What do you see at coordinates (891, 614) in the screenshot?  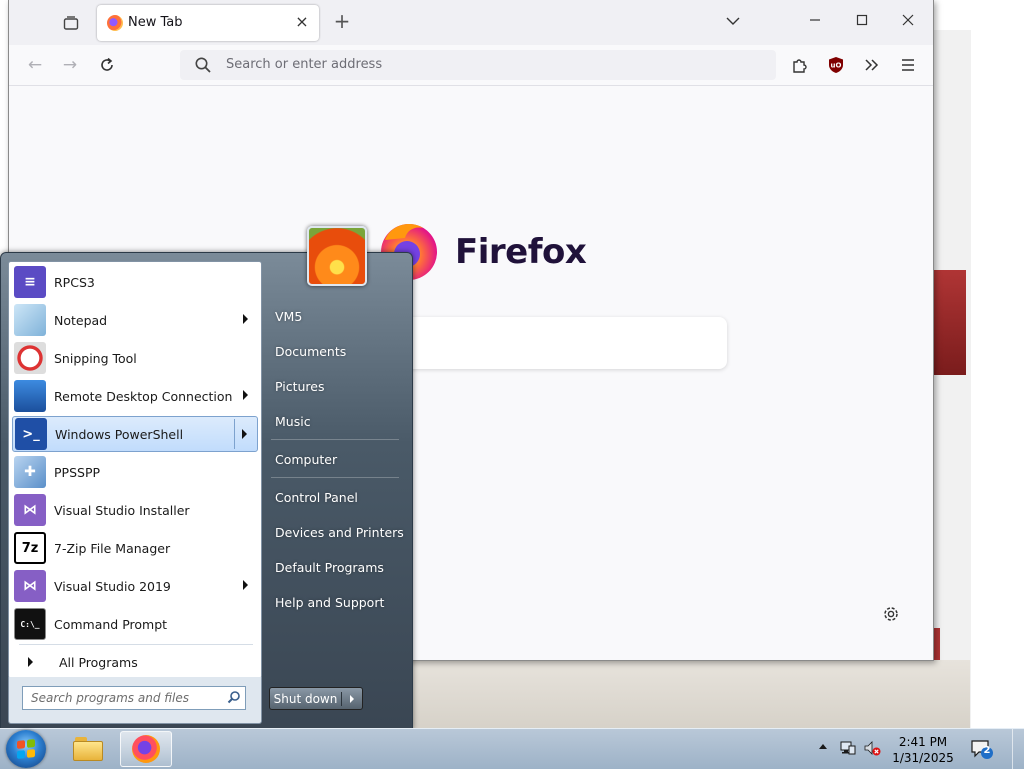 I see `gear-icon` at bounding box center [891, 614].